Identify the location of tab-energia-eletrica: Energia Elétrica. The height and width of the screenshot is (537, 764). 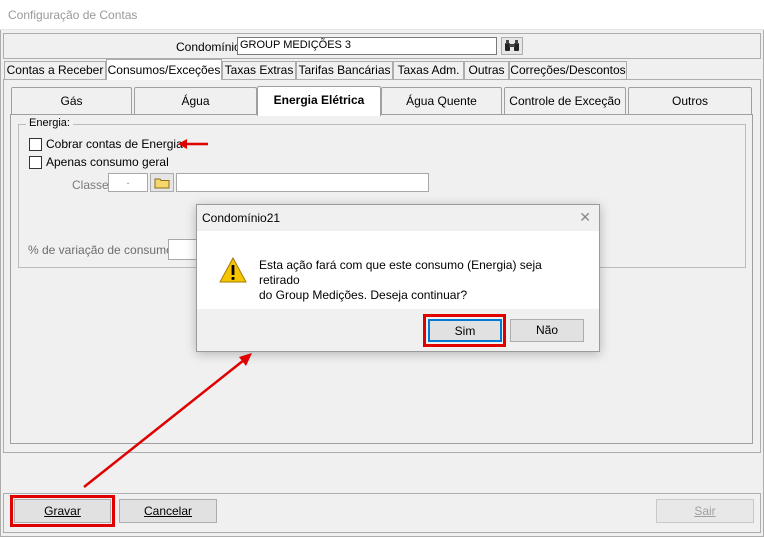
(319, 101).